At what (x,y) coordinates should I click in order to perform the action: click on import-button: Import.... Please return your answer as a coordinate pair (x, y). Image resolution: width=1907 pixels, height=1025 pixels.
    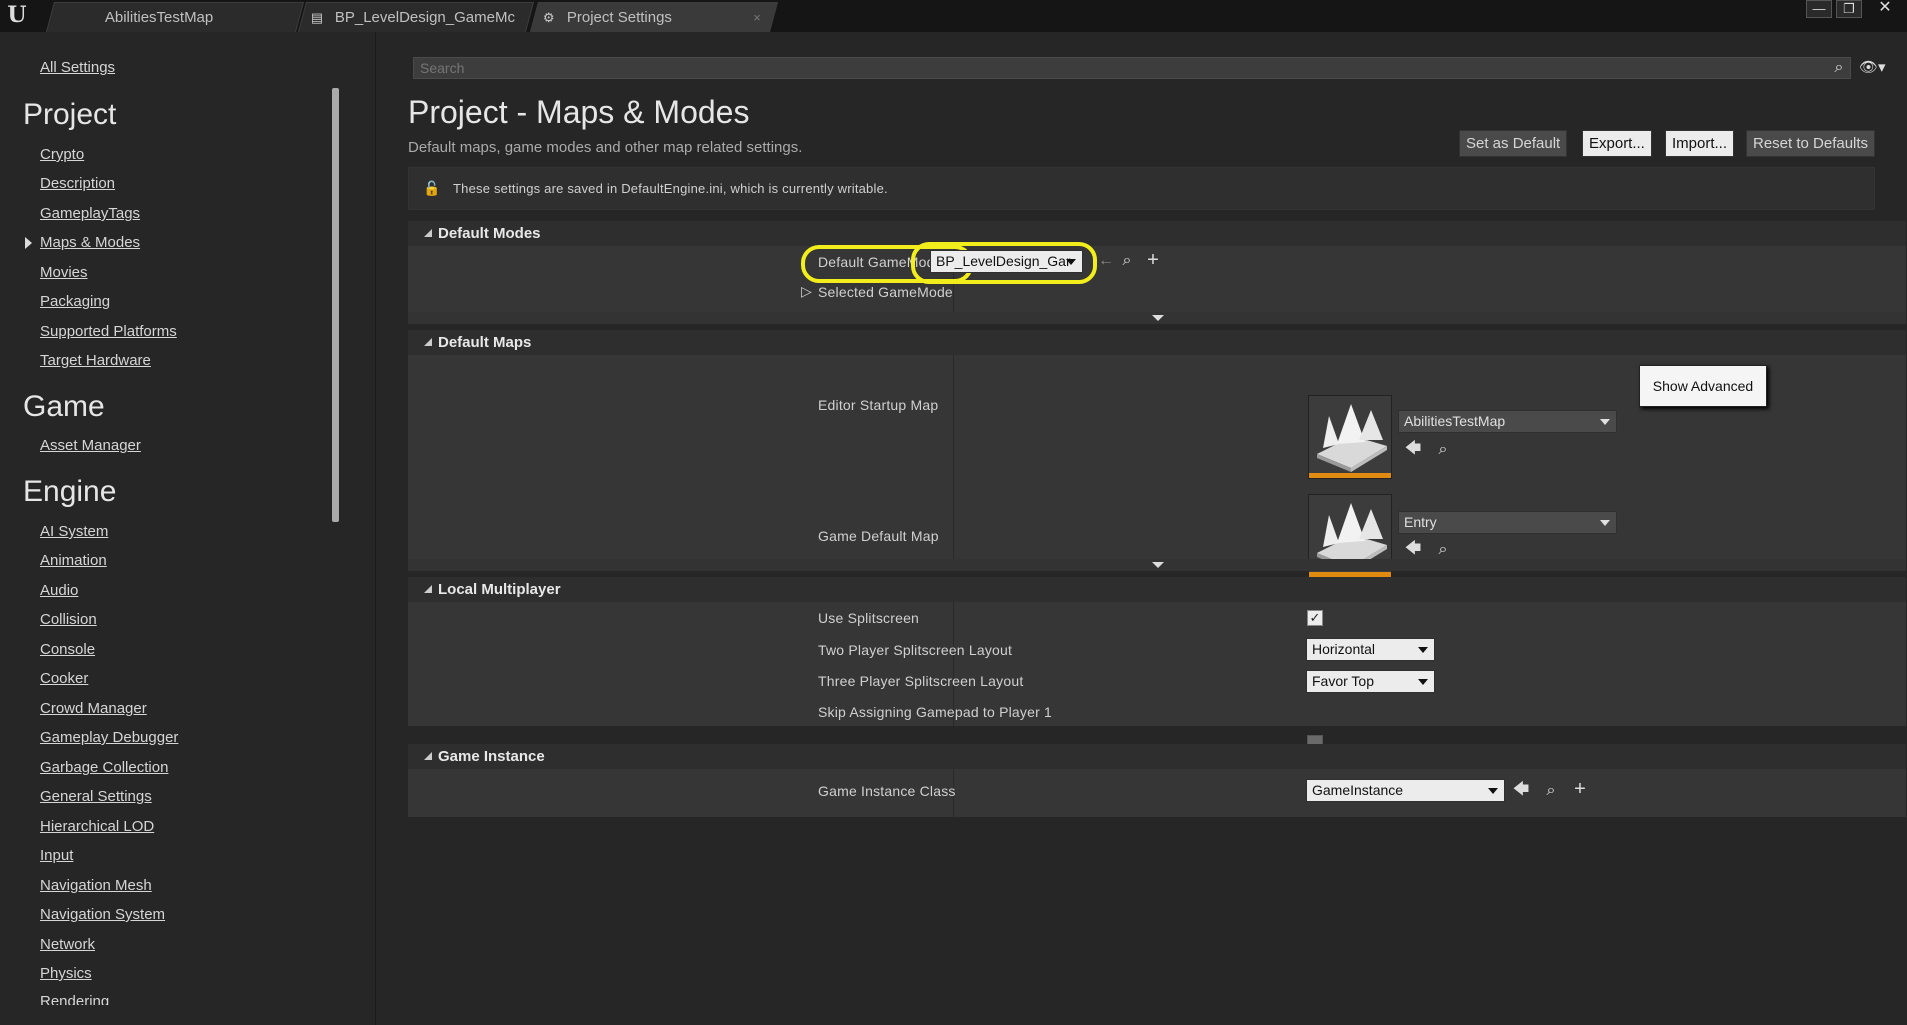
    Looking at the image, I should click on (1700, 143).